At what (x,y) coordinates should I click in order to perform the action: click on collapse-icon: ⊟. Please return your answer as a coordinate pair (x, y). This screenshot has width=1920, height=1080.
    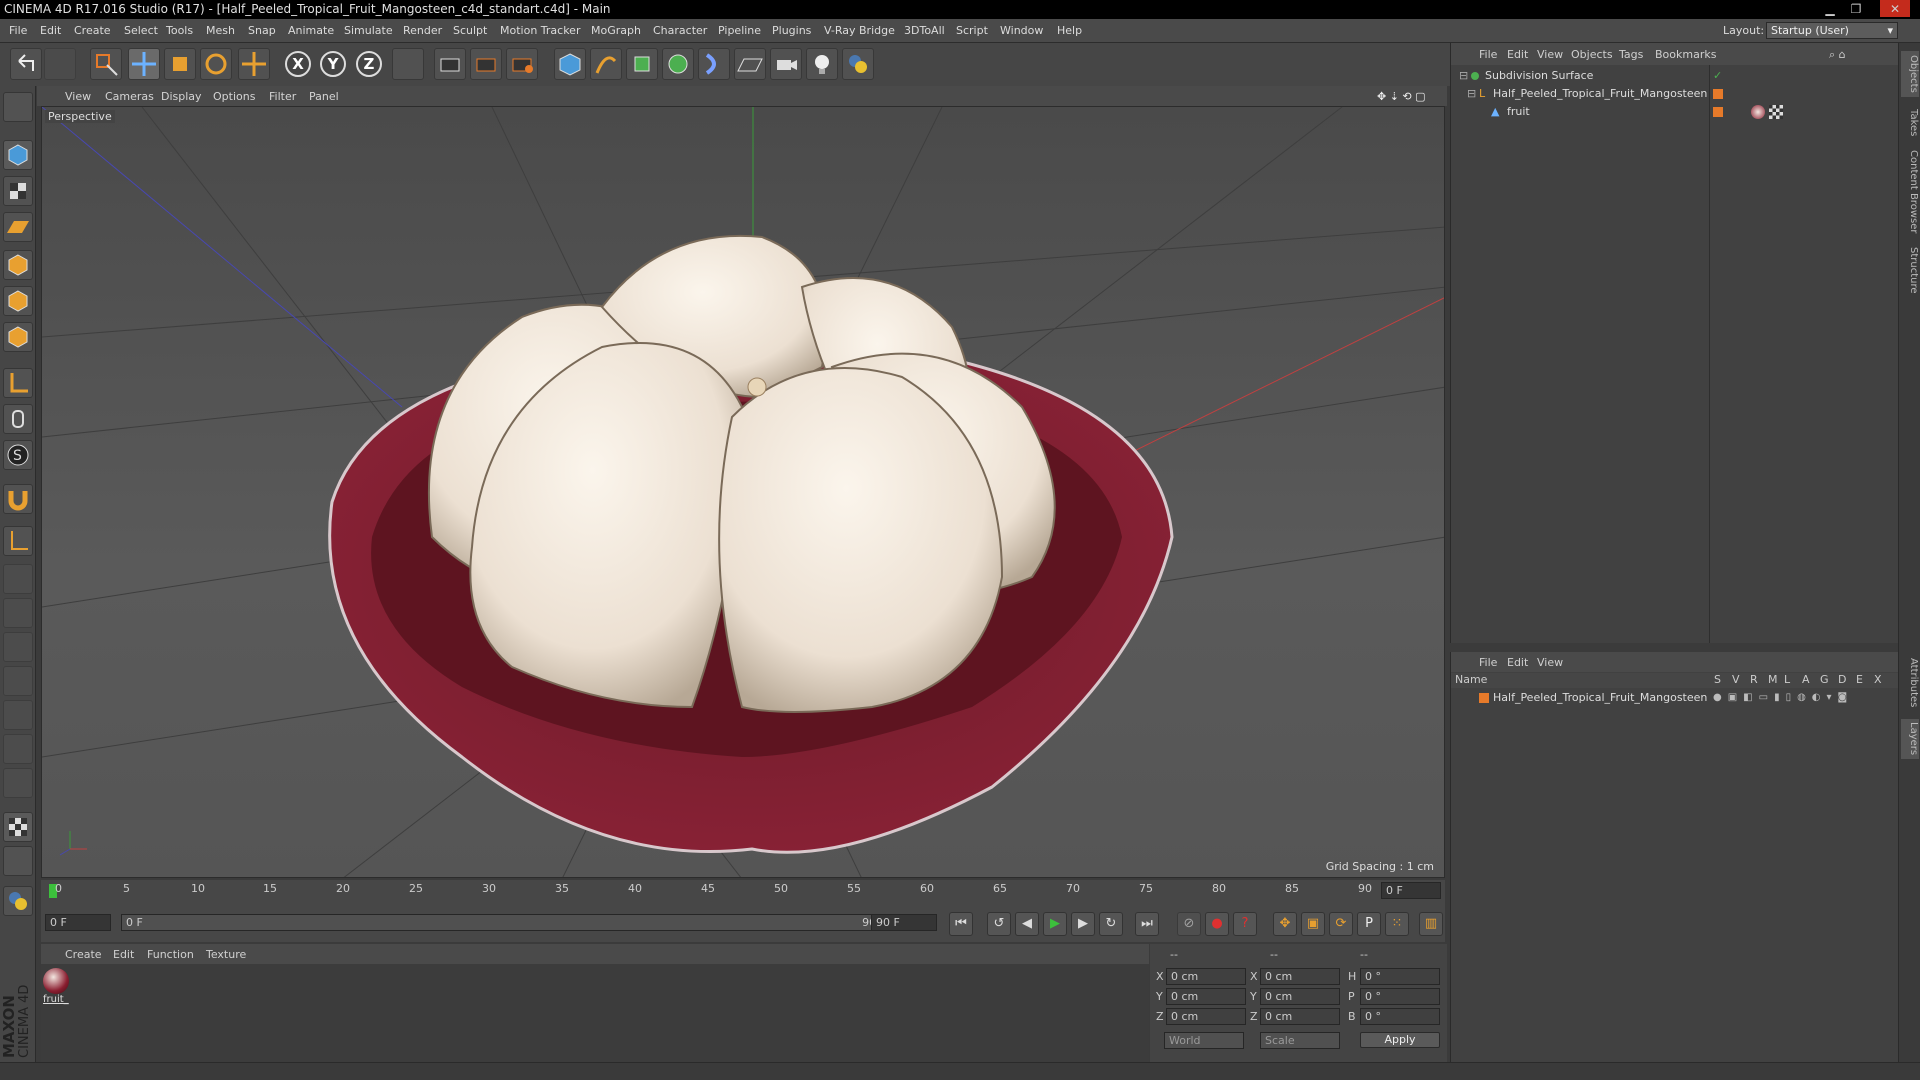
    Looking at the image, I should click on (1471, 94).